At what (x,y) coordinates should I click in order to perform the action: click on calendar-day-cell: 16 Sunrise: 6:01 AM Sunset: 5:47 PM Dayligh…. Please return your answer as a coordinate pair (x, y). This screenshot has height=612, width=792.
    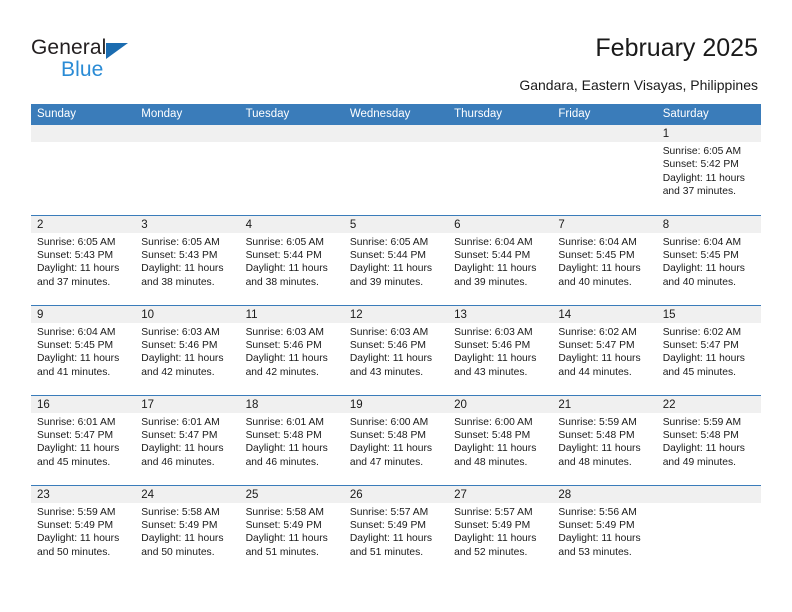
    Looking at the image, I should click on (83, 439).